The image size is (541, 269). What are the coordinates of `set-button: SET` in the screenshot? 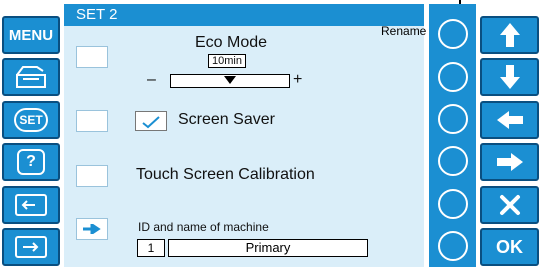 It's located at (31, 120).